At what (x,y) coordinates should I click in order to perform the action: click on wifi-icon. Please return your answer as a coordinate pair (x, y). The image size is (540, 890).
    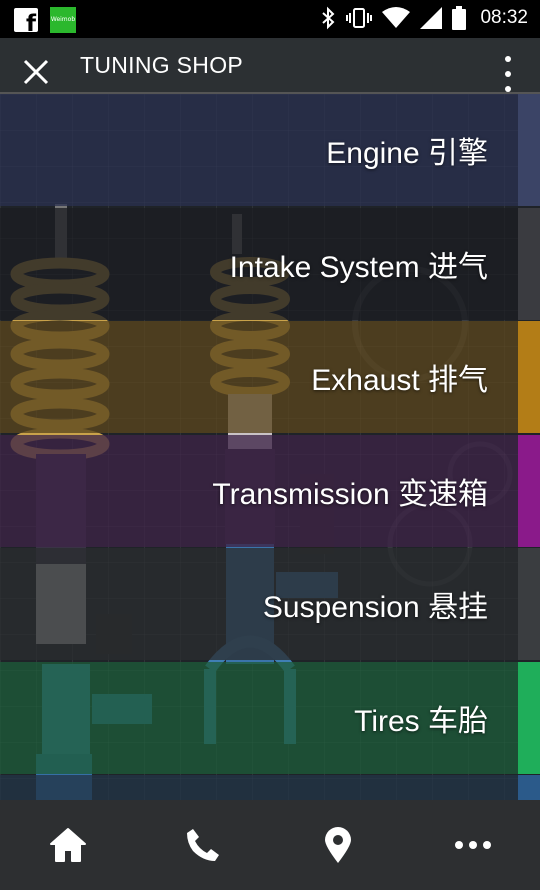
    Looking at the image, I should click on (396, 17).